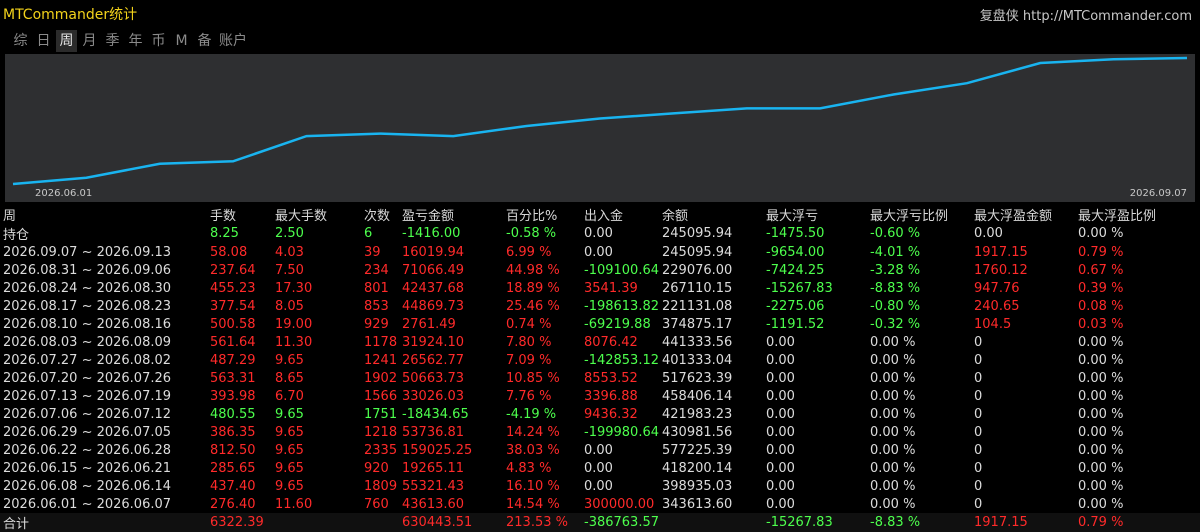  I want to click on table-cell: 2026.06.08 ~ 2026.06.14, so click(87, 486).